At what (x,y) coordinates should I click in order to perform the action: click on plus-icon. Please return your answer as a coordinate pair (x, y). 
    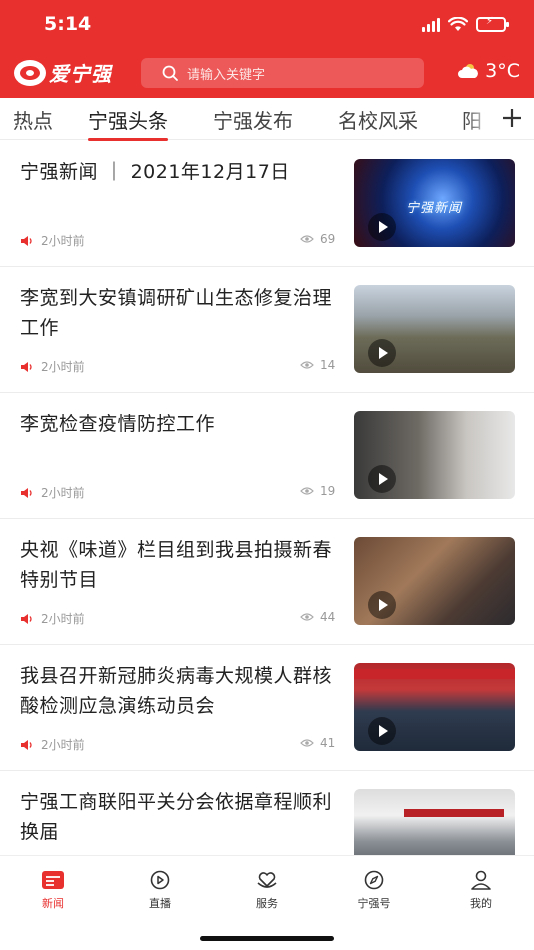
    Looking at the image, I should click on (512, 118).